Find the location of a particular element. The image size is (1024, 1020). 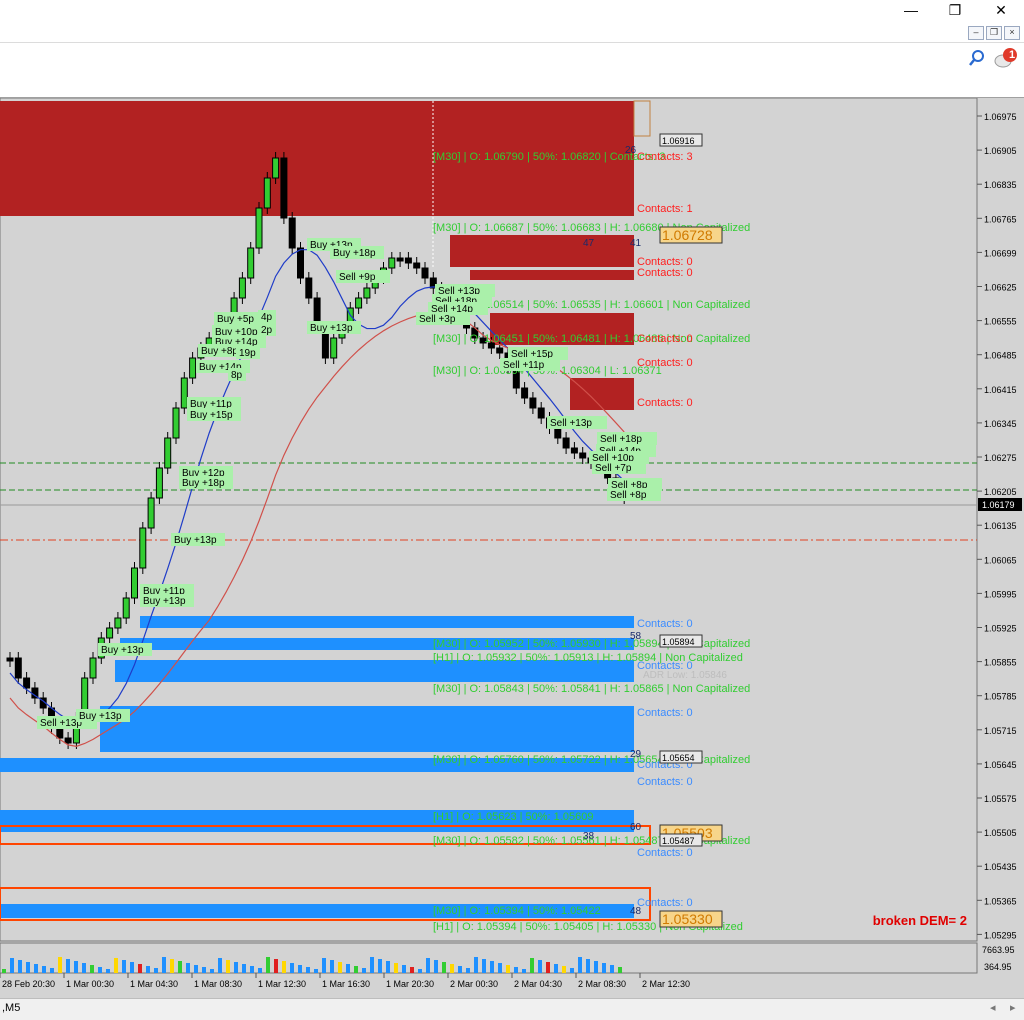

magnifier-icon is located at coordinates (977, 58).